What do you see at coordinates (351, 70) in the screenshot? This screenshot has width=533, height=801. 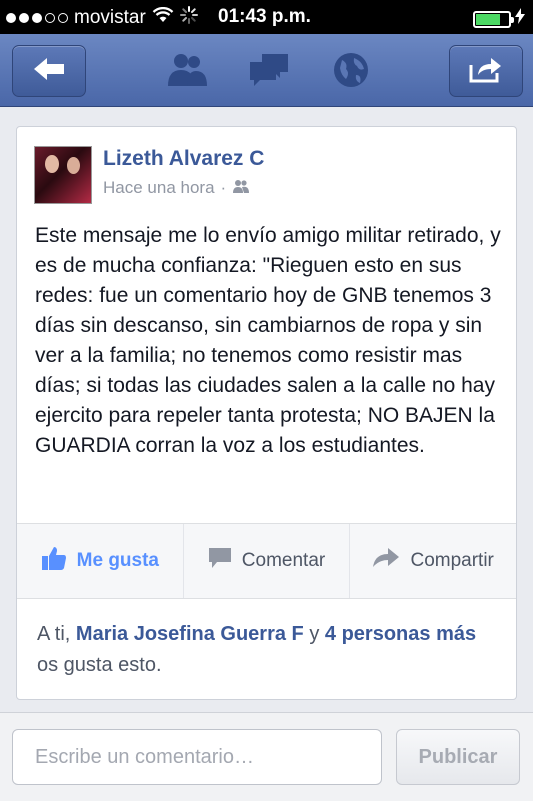 I see `notifications-globe-icon` at bounding box center [351, 70].